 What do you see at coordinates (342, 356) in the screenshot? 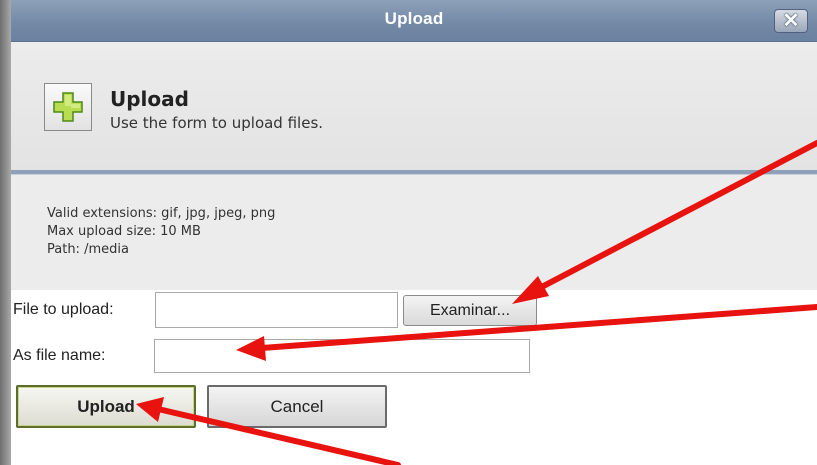
I see `as-file-name-input` at bounding box center [342, 356].